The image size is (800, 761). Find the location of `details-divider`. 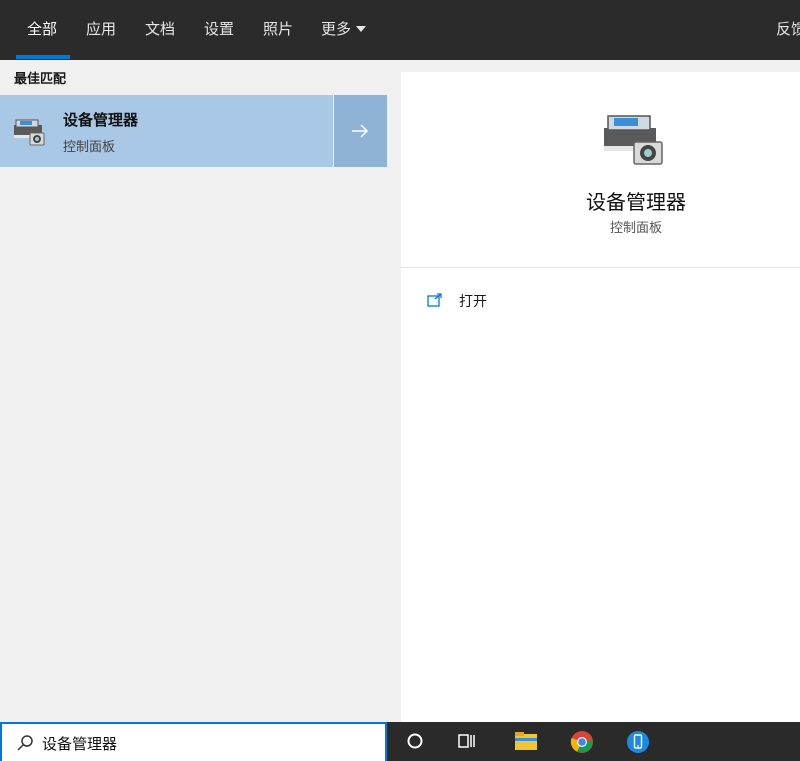

details-divider is located at coordinates (600, 267).